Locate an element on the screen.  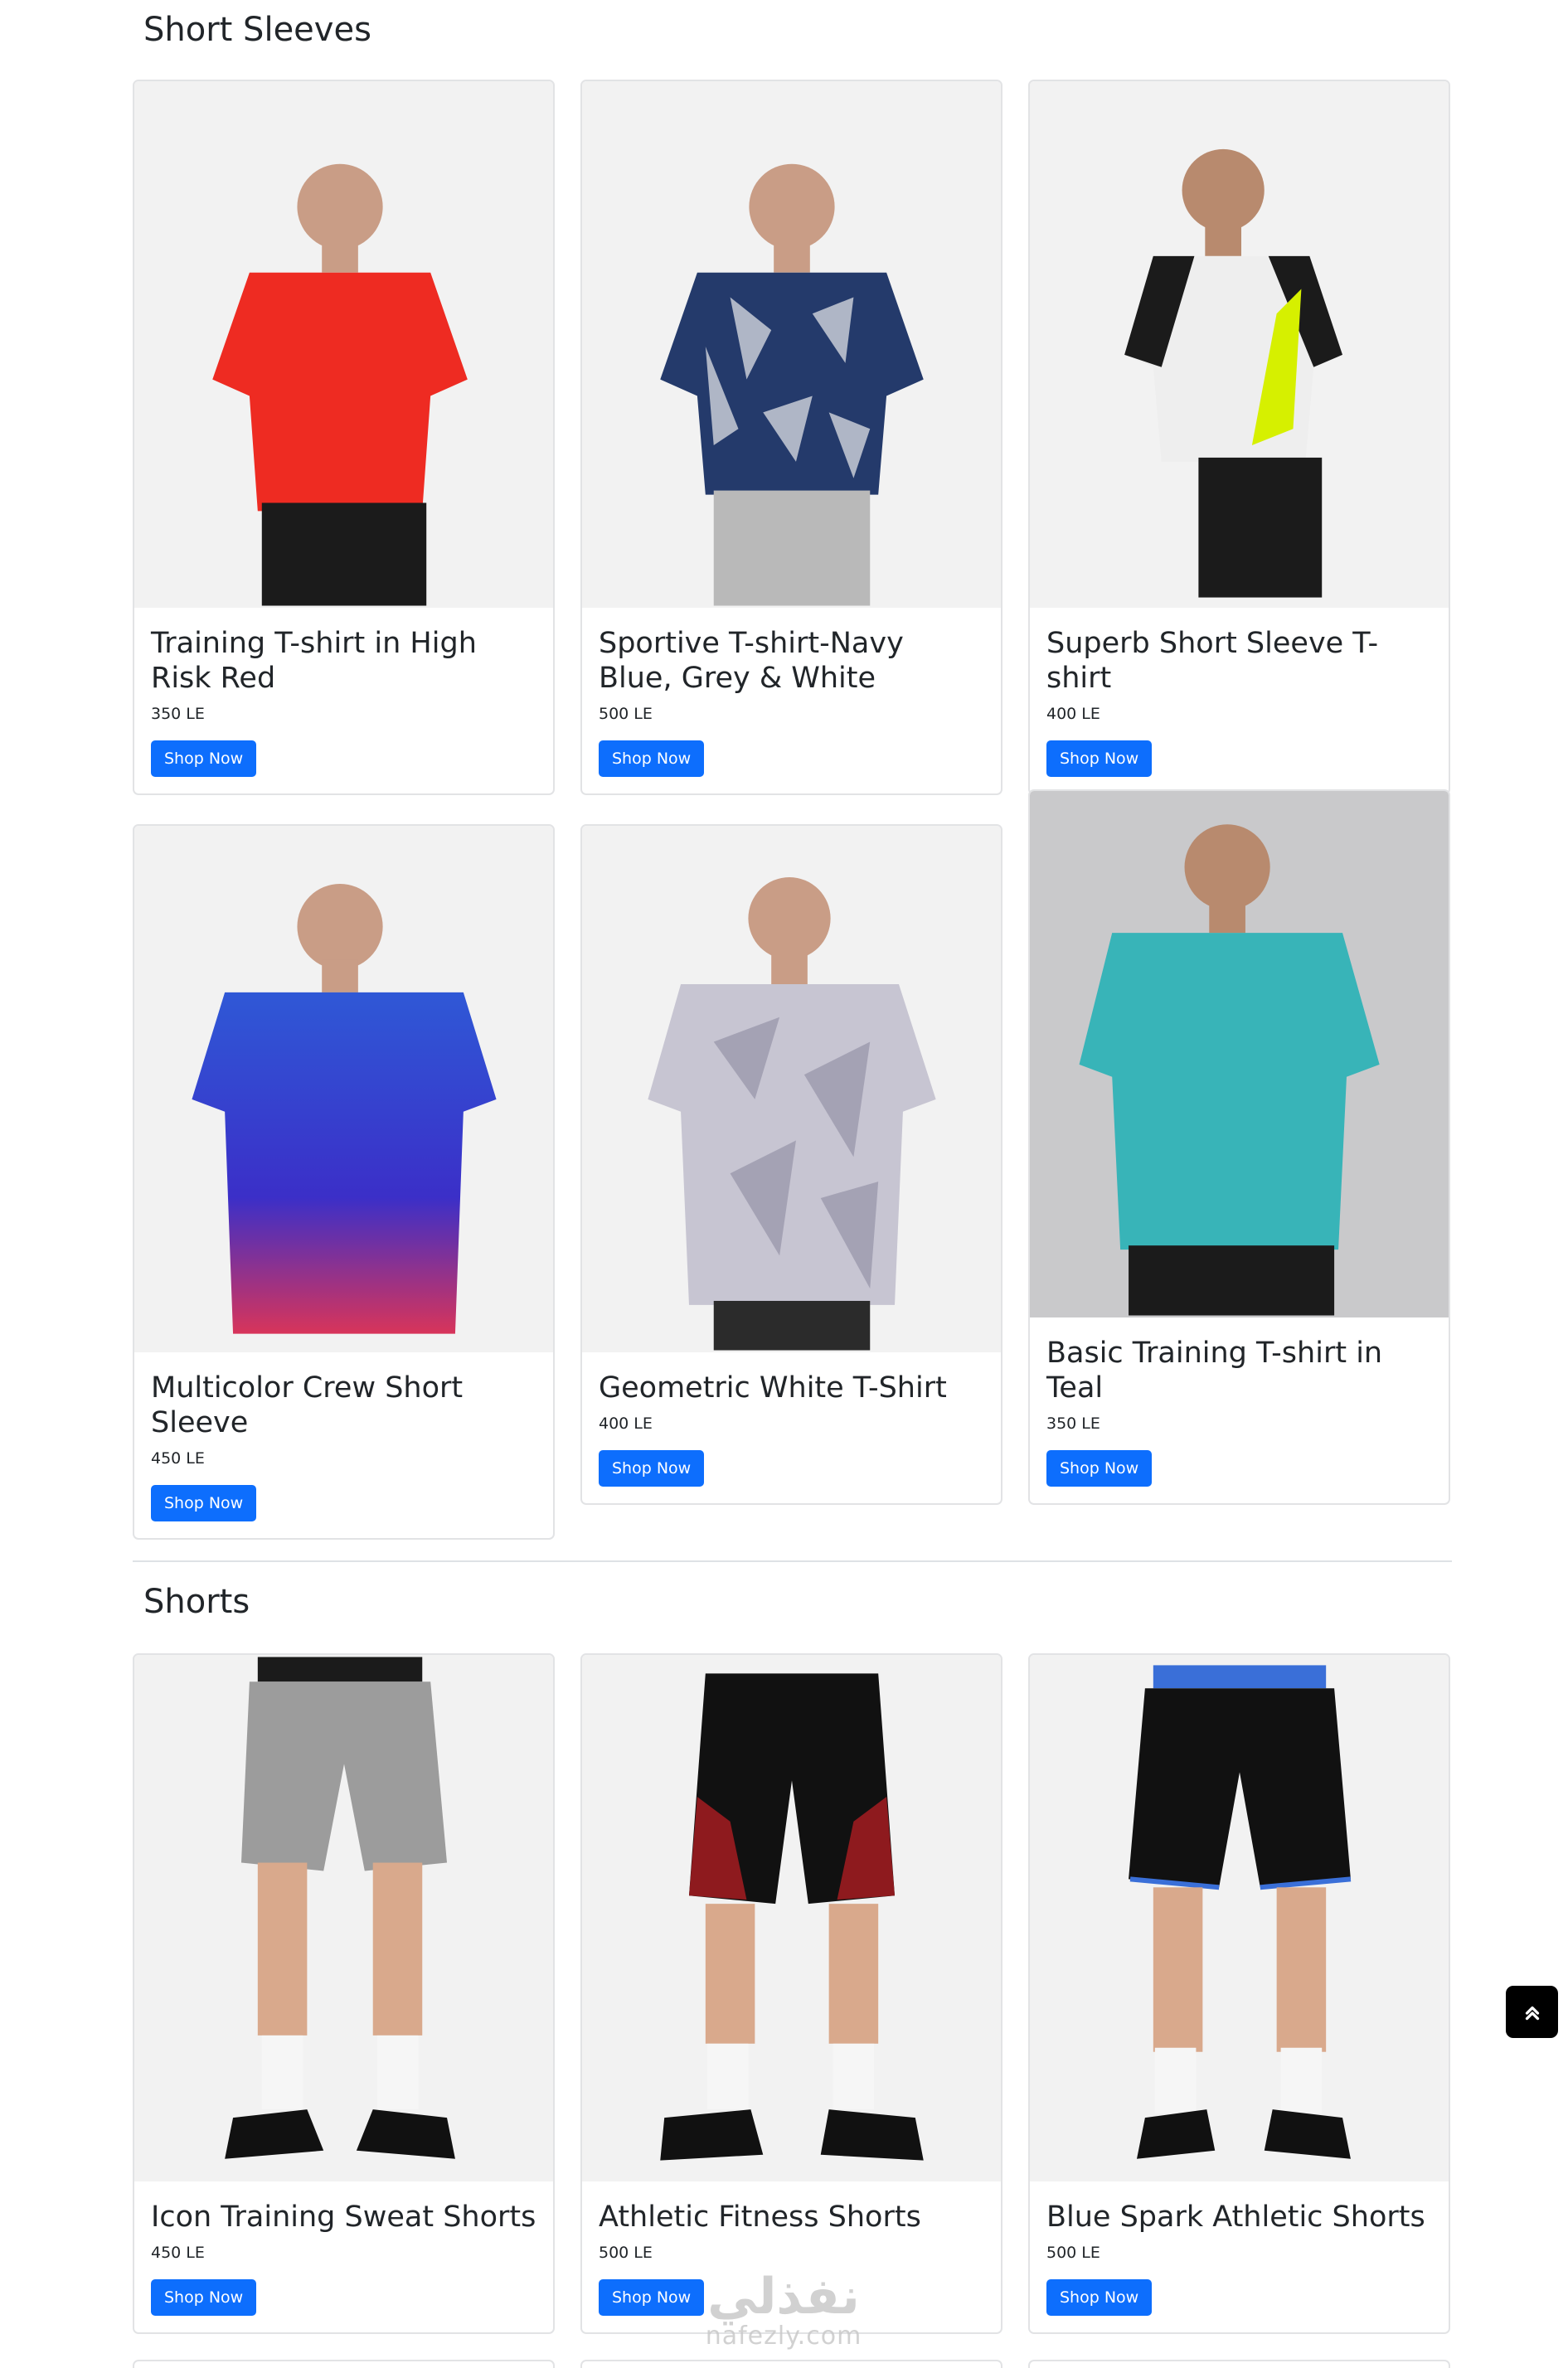
watermark-logo: نفذلي nafezly.com is located at coordinates (784, 2310).